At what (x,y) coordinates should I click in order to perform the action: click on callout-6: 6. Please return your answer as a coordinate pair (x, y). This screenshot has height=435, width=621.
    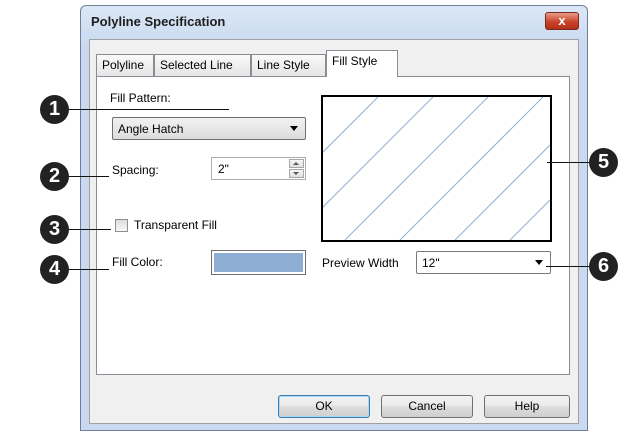
    Looking at the image, I should click on (603, 266).